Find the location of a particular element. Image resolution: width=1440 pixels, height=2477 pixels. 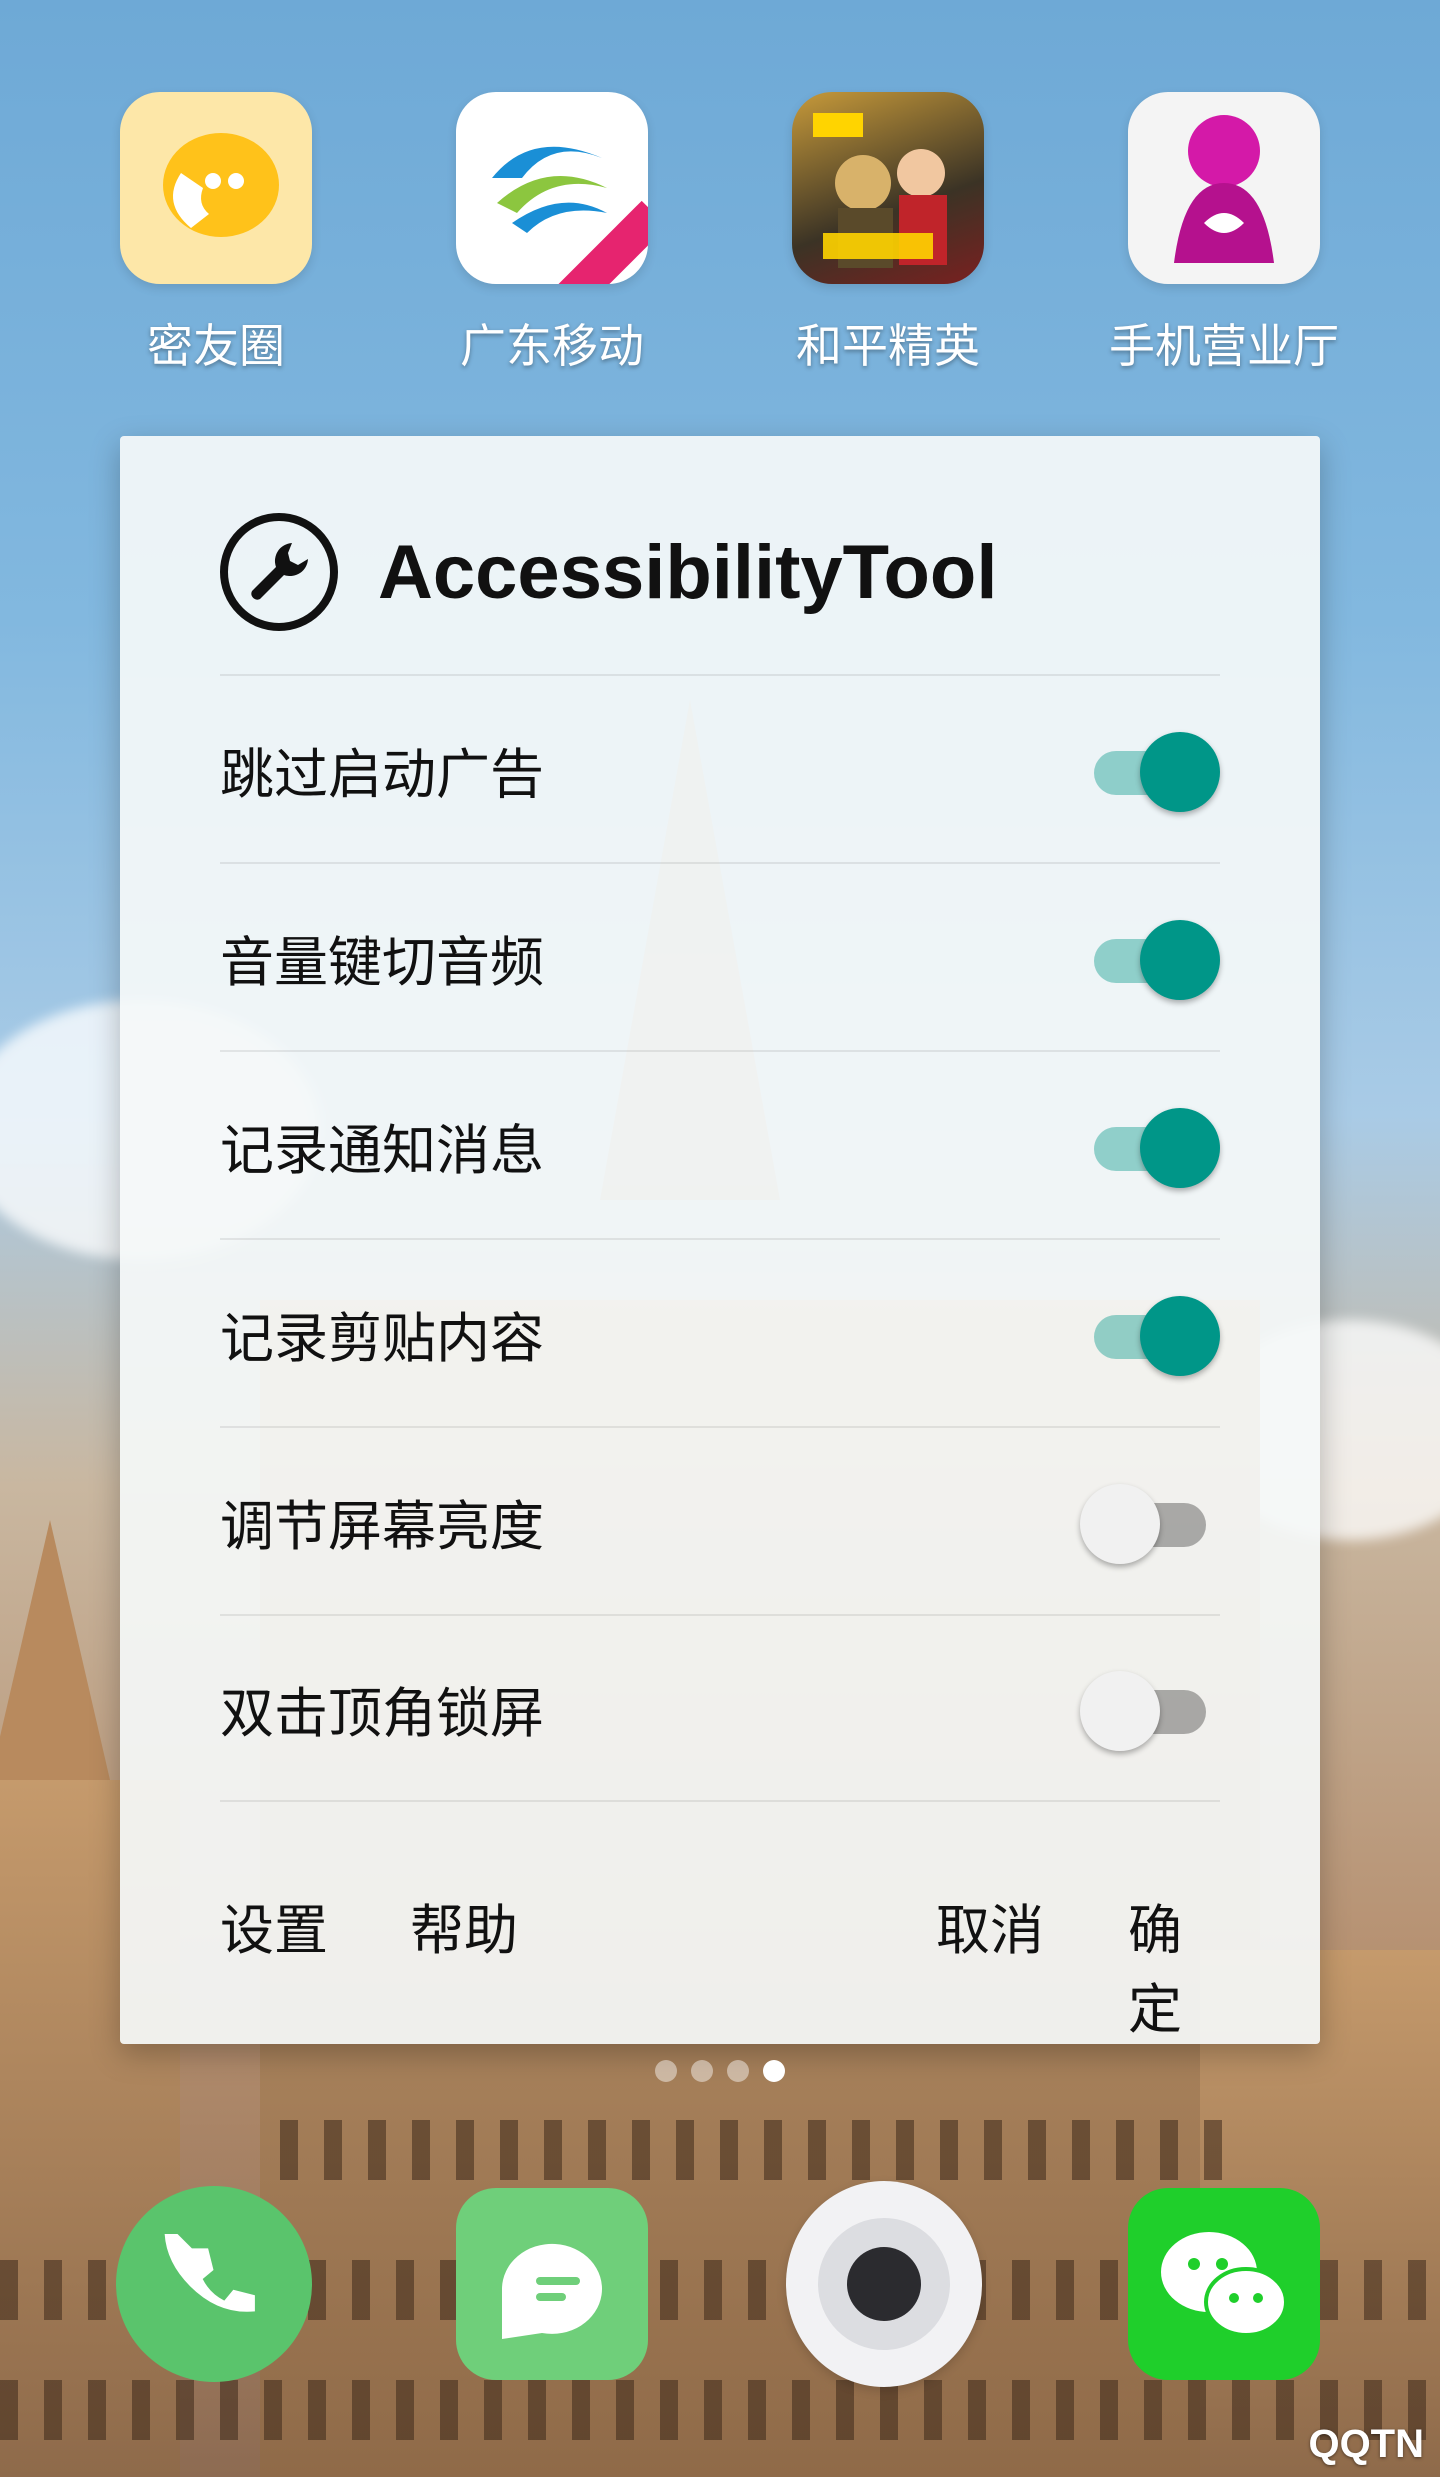

option-volume-key-audio: 音量键切音频 is located at coordinates (720, 956).